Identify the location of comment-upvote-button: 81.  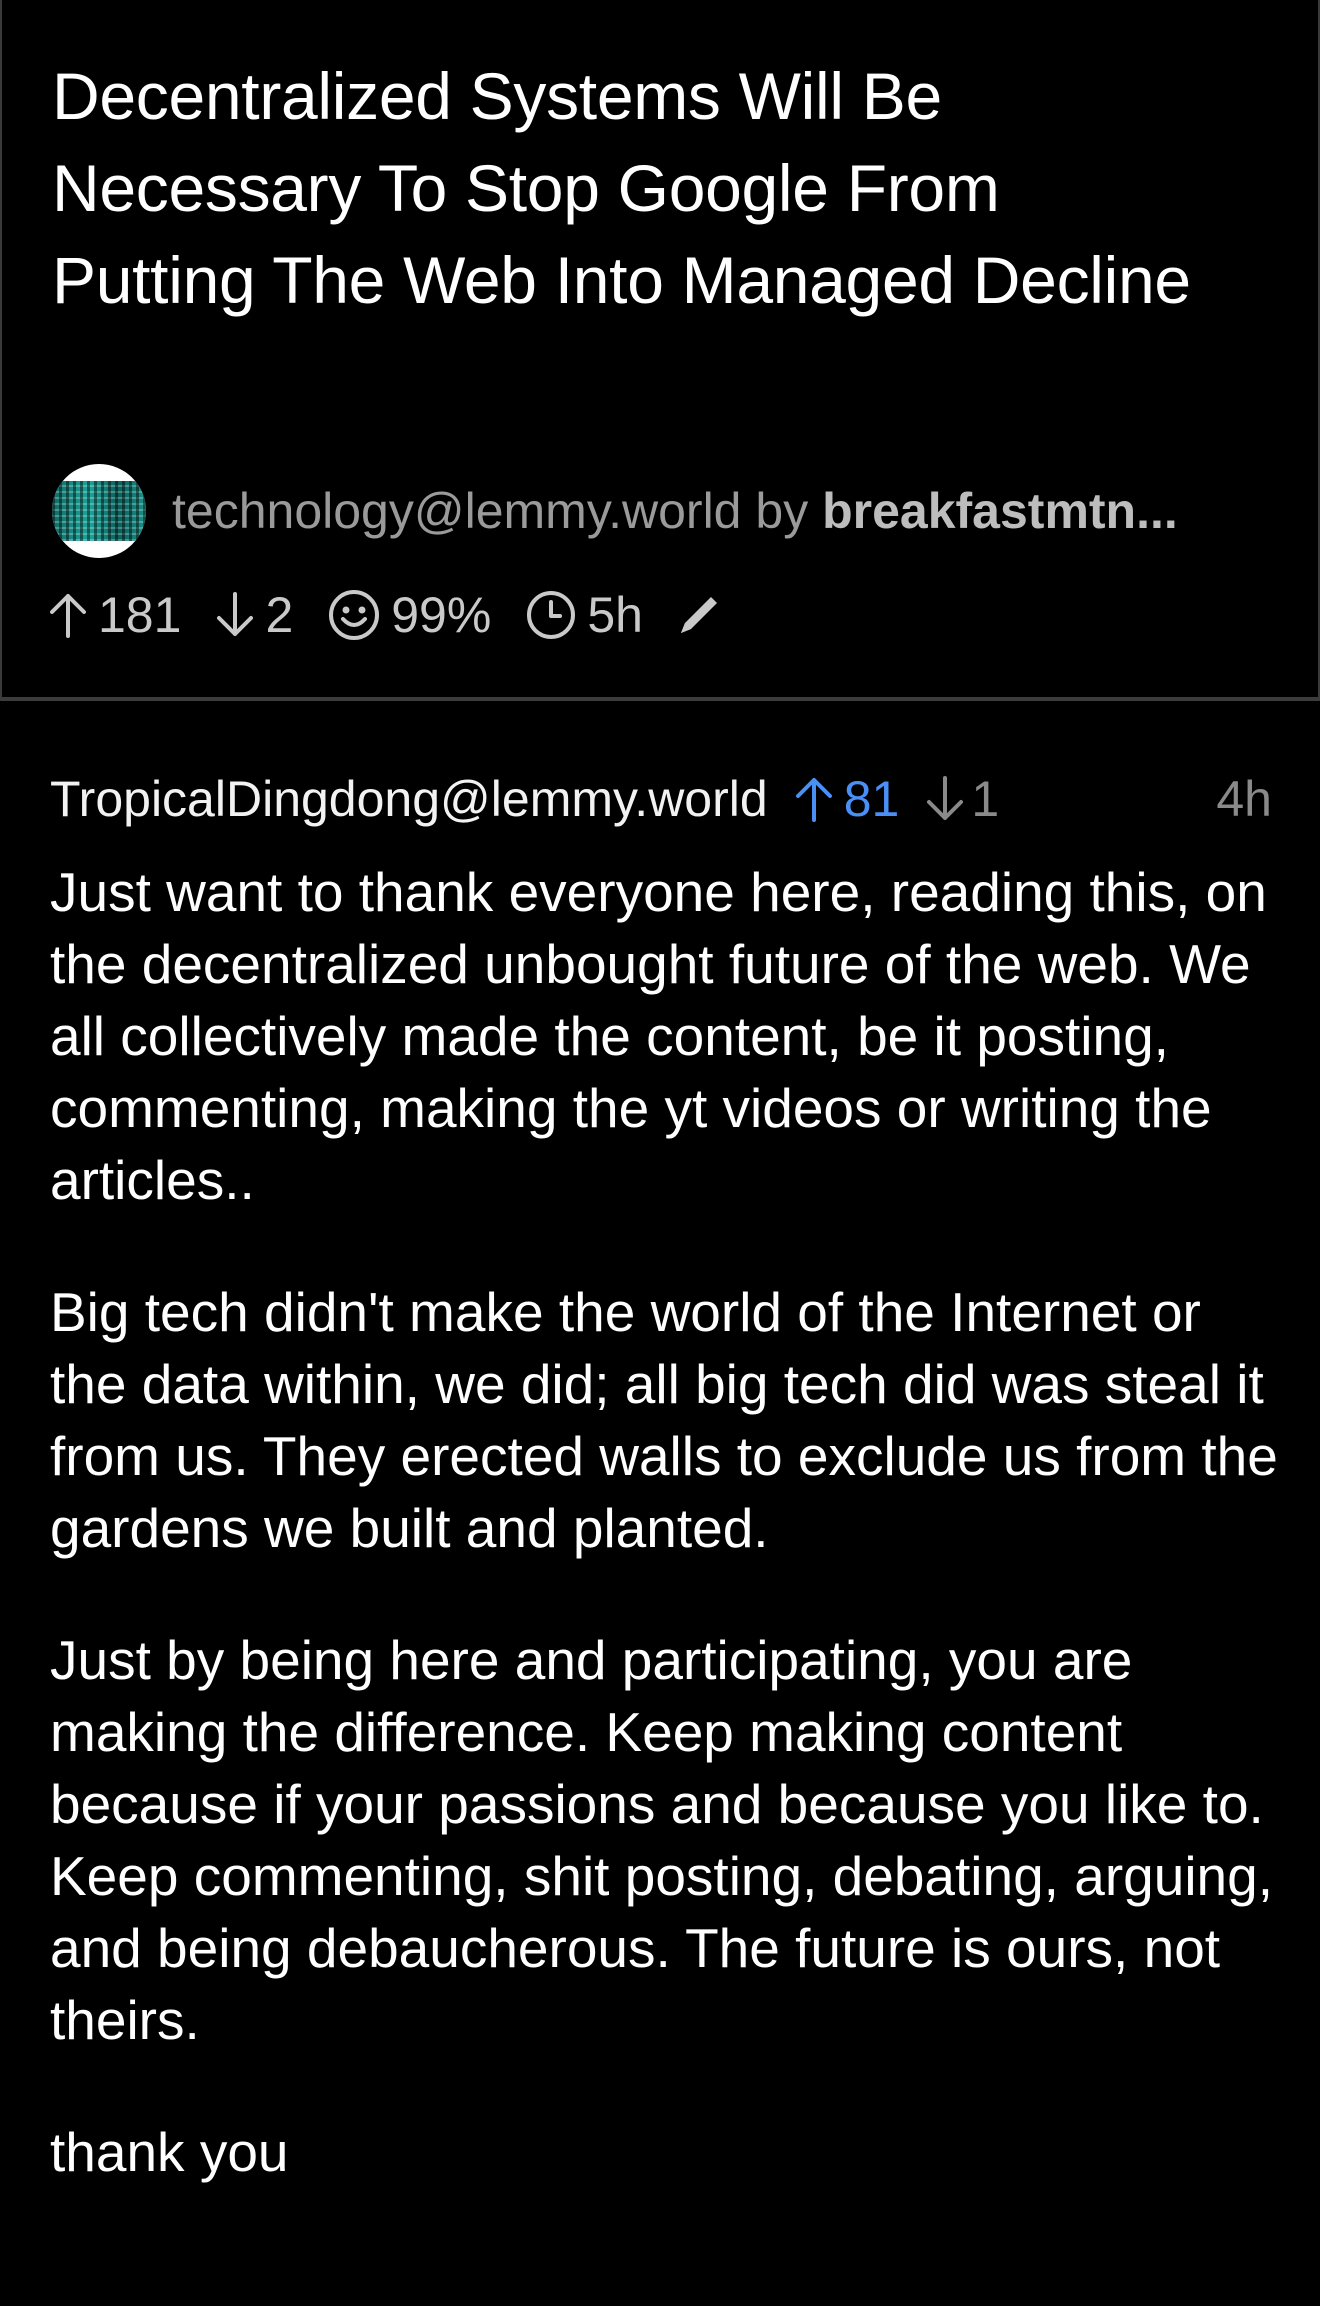
(847, 799).